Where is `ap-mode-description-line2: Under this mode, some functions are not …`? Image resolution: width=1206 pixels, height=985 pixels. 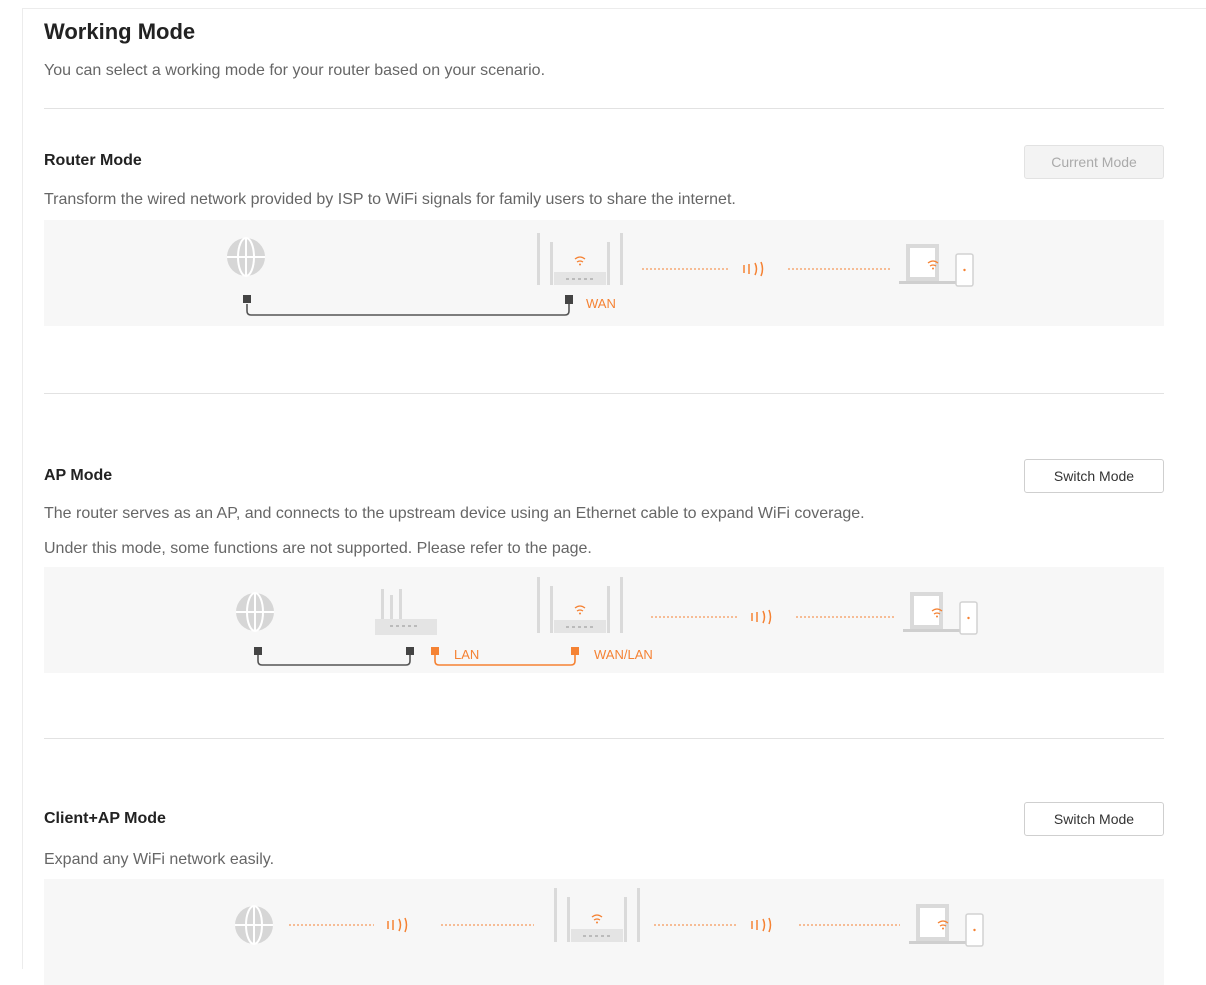 ap-mode-description-line2: Under this mode, some functions are not … is located at coordinates (318, 548).